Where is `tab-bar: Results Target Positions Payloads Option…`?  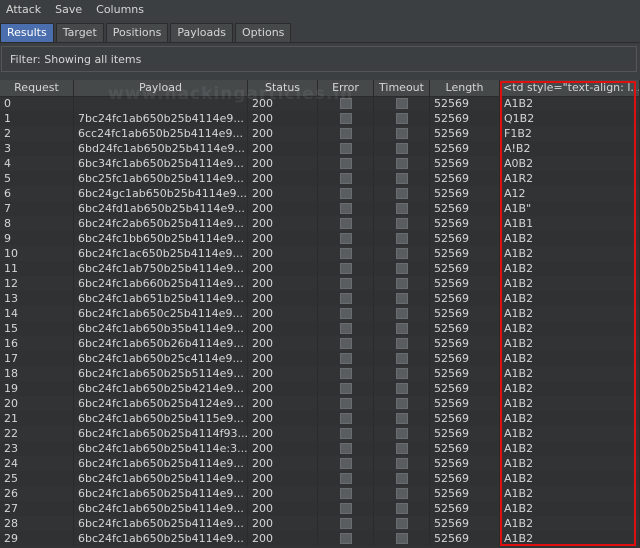 tab-bar: Results Target Positions Payloads Option… is located at coordinates (320, 32).